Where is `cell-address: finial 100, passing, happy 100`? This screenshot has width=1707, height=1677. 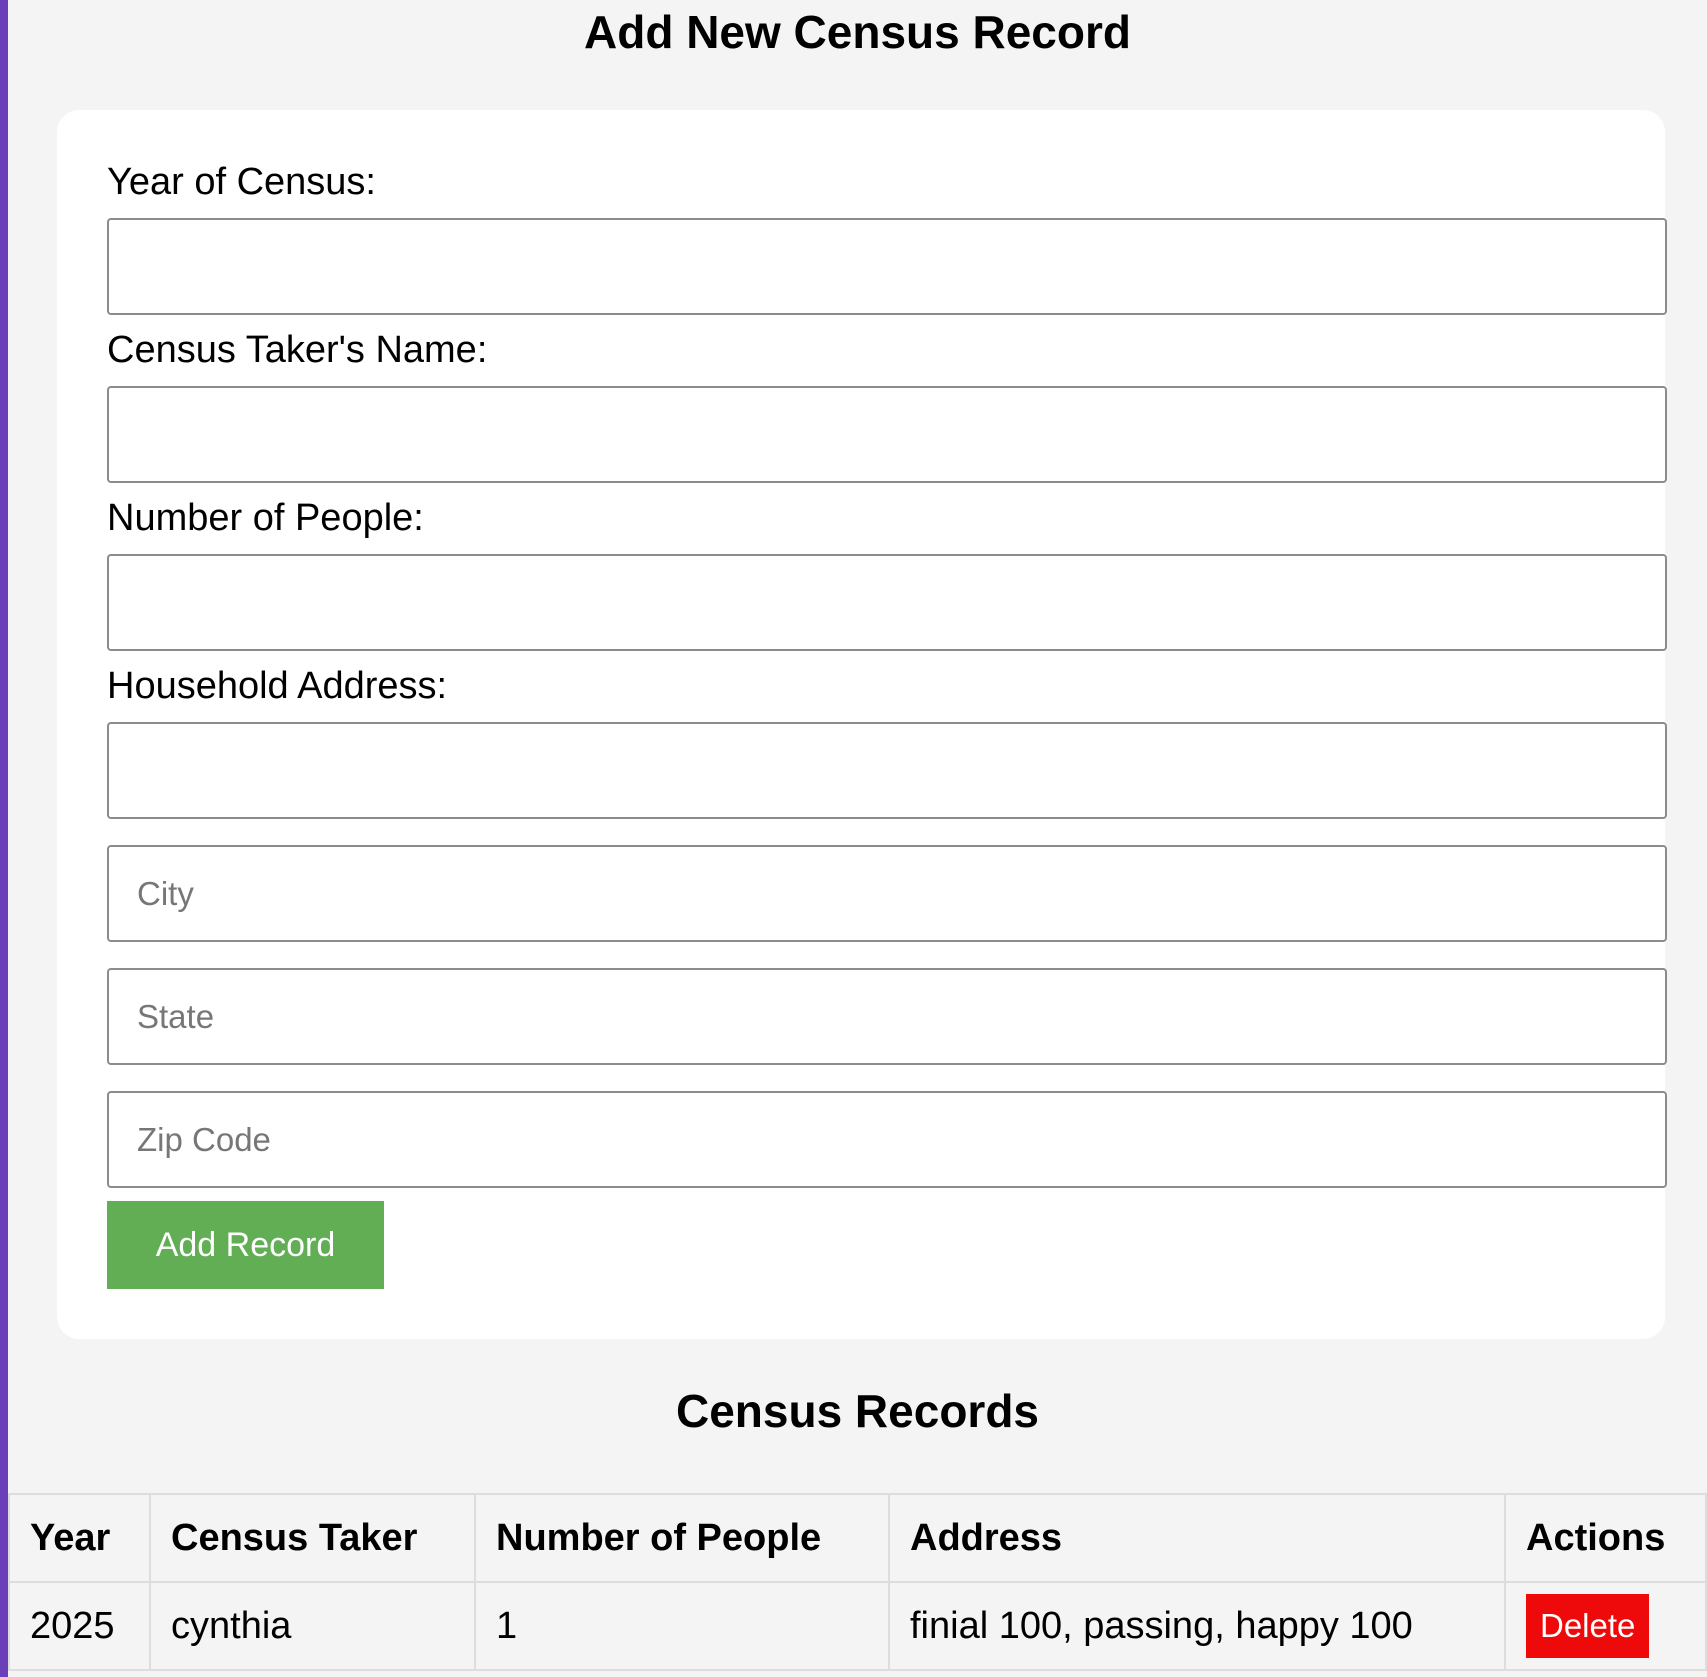 cell-address: finial 100, passing, happy 100 is located at coordinates (1197, 1626).